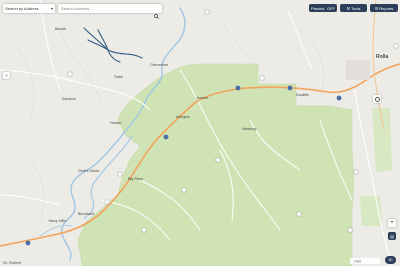 Image resolution: width=400 pixels, height=266 pixels. What do you see at coordinates (331, 8) in the screenshot?
I see `parcels-value: OFF` at bounding box center [331, 8].